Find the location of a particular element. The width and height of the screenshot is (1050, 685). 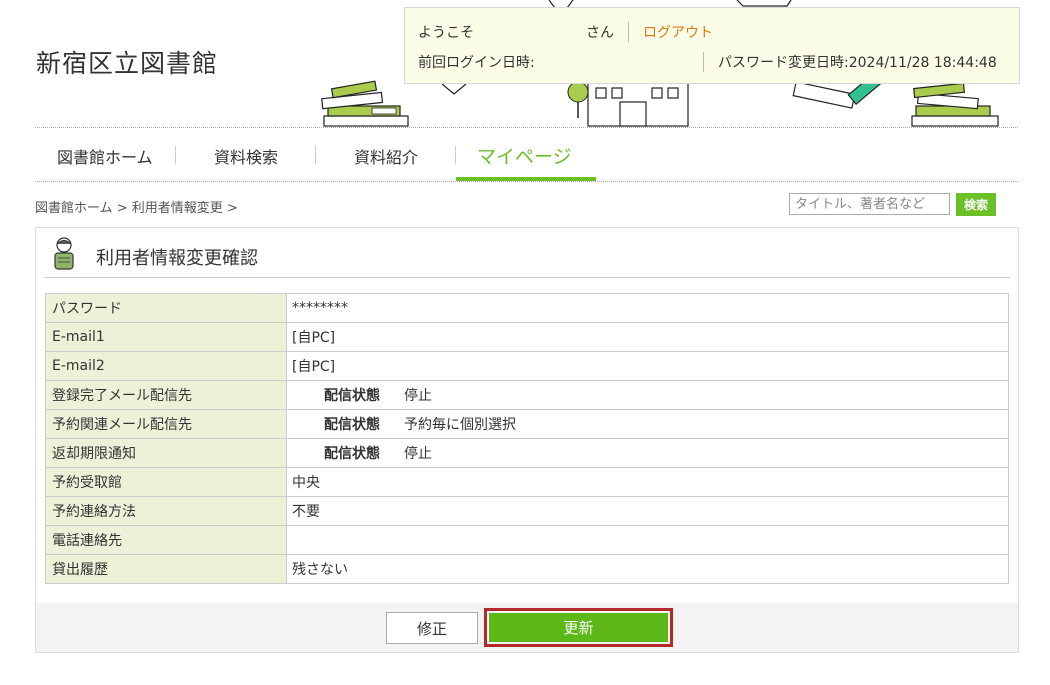

delivery-status-value: 予約毎に個別選択 is located at coordinates (460, 425).